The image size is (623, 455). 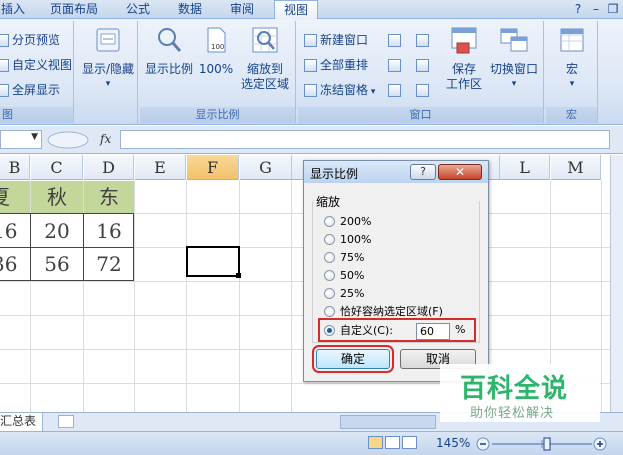 What do you see at coordinates (68, 140) in the screenshot?
I see `formula-bar-expand-handle` at bounding box center [68, 140].